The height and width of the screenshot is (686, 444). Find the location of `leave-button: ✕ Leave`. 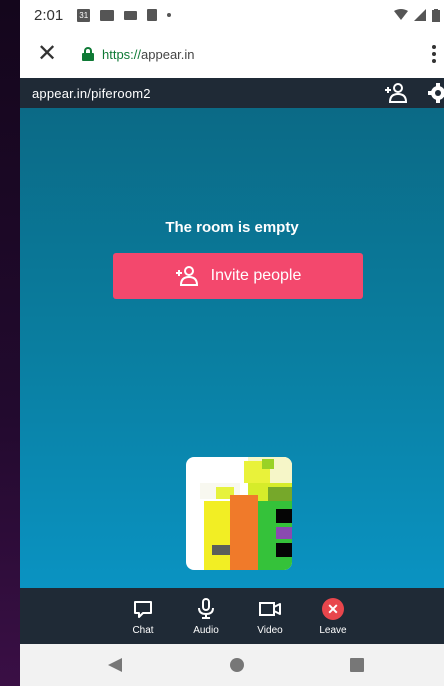

leave-button: ✕ Leave is located at coordinates (333, 616).